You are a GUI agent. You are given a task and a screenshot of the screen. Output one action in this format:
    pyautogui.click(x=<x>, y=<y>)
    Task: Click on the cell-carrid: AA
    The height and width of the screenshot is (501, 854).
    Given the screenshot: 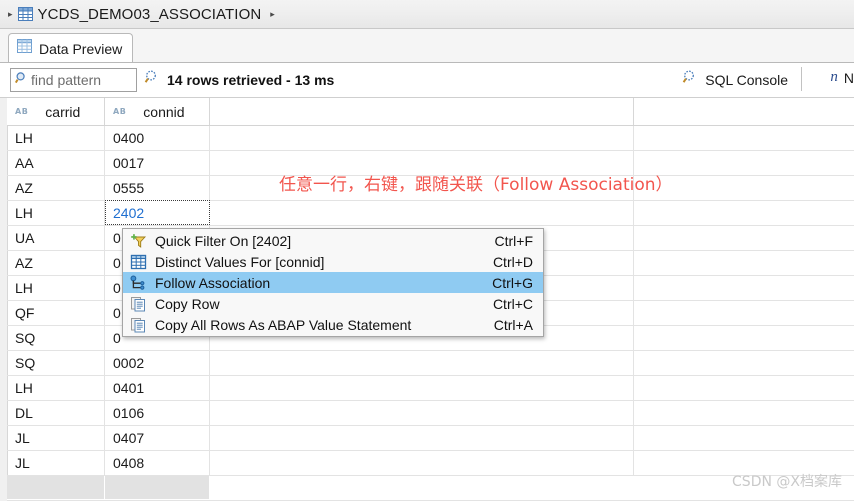 What is the action you would take?
    pyautogui.click(x=56, y=163)
    